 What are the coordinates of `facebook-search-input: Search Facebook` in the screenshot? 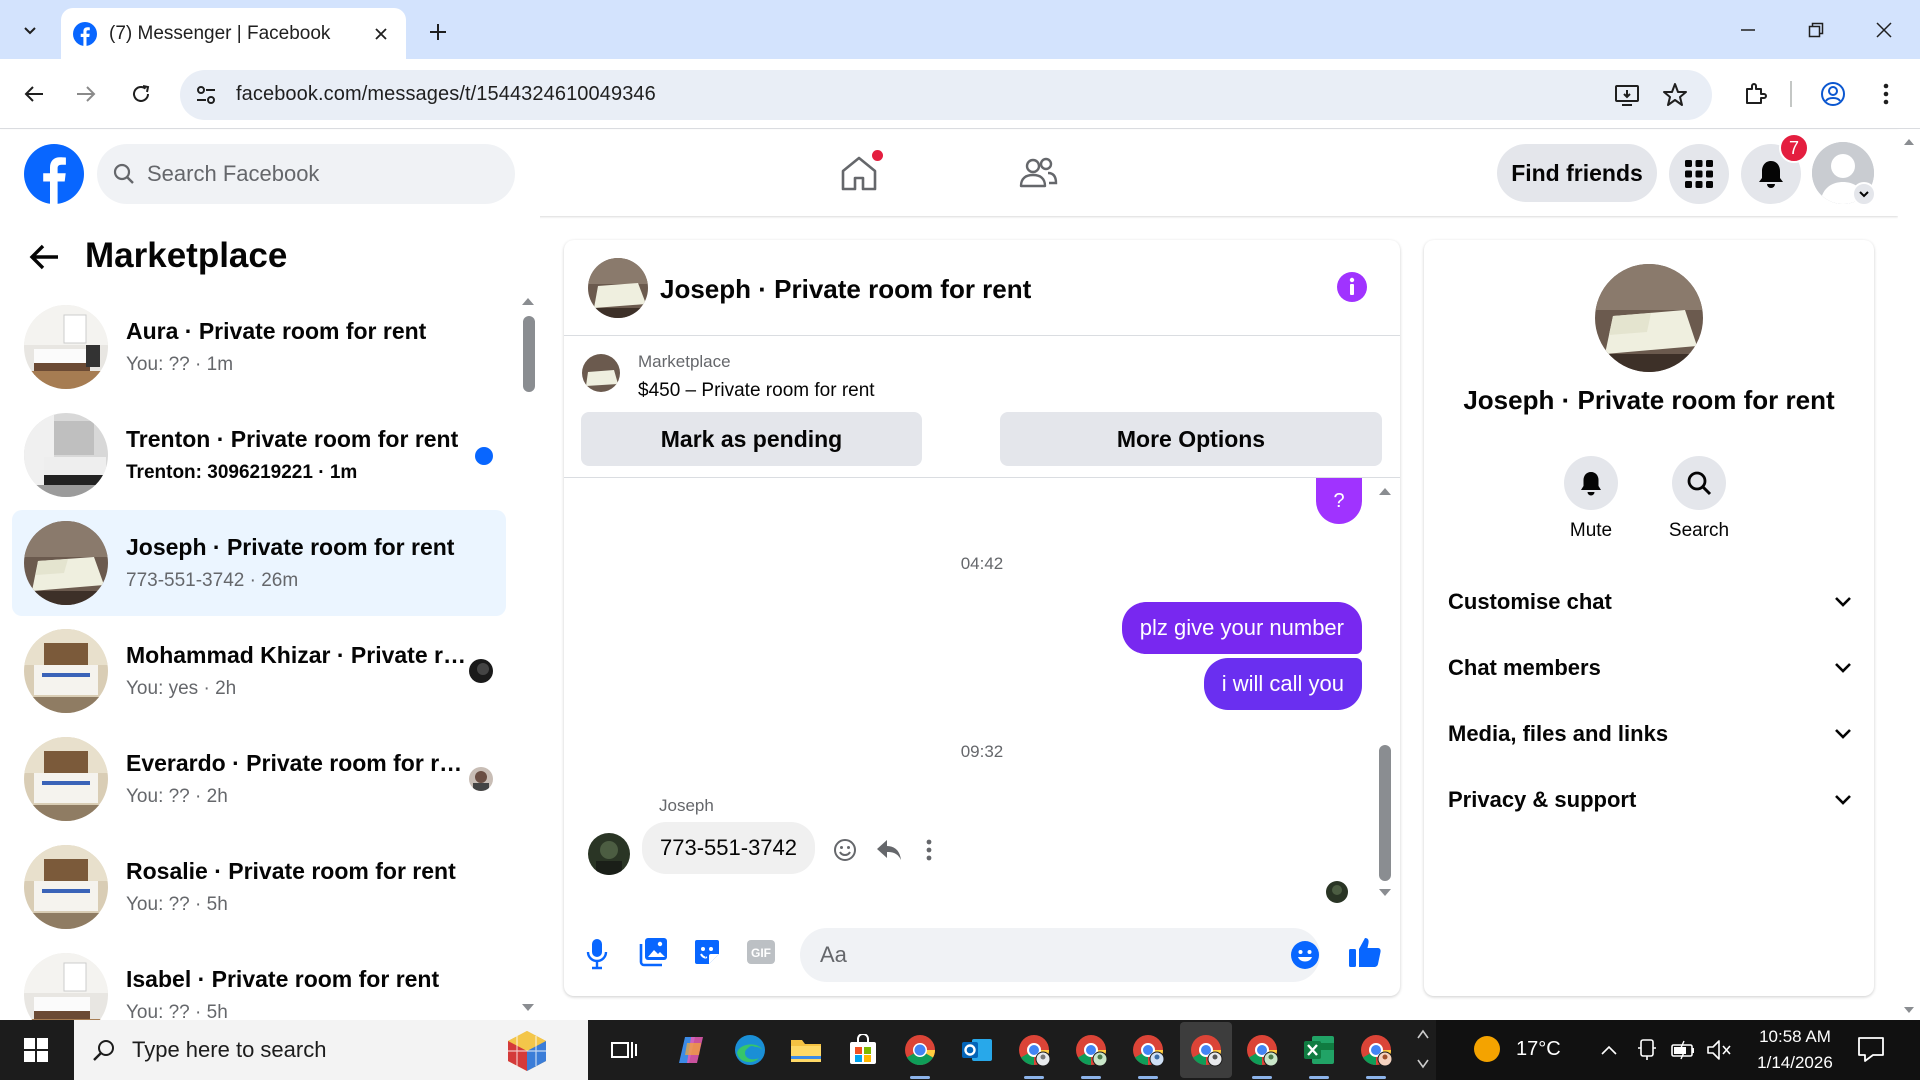 It's located at (306, 174).